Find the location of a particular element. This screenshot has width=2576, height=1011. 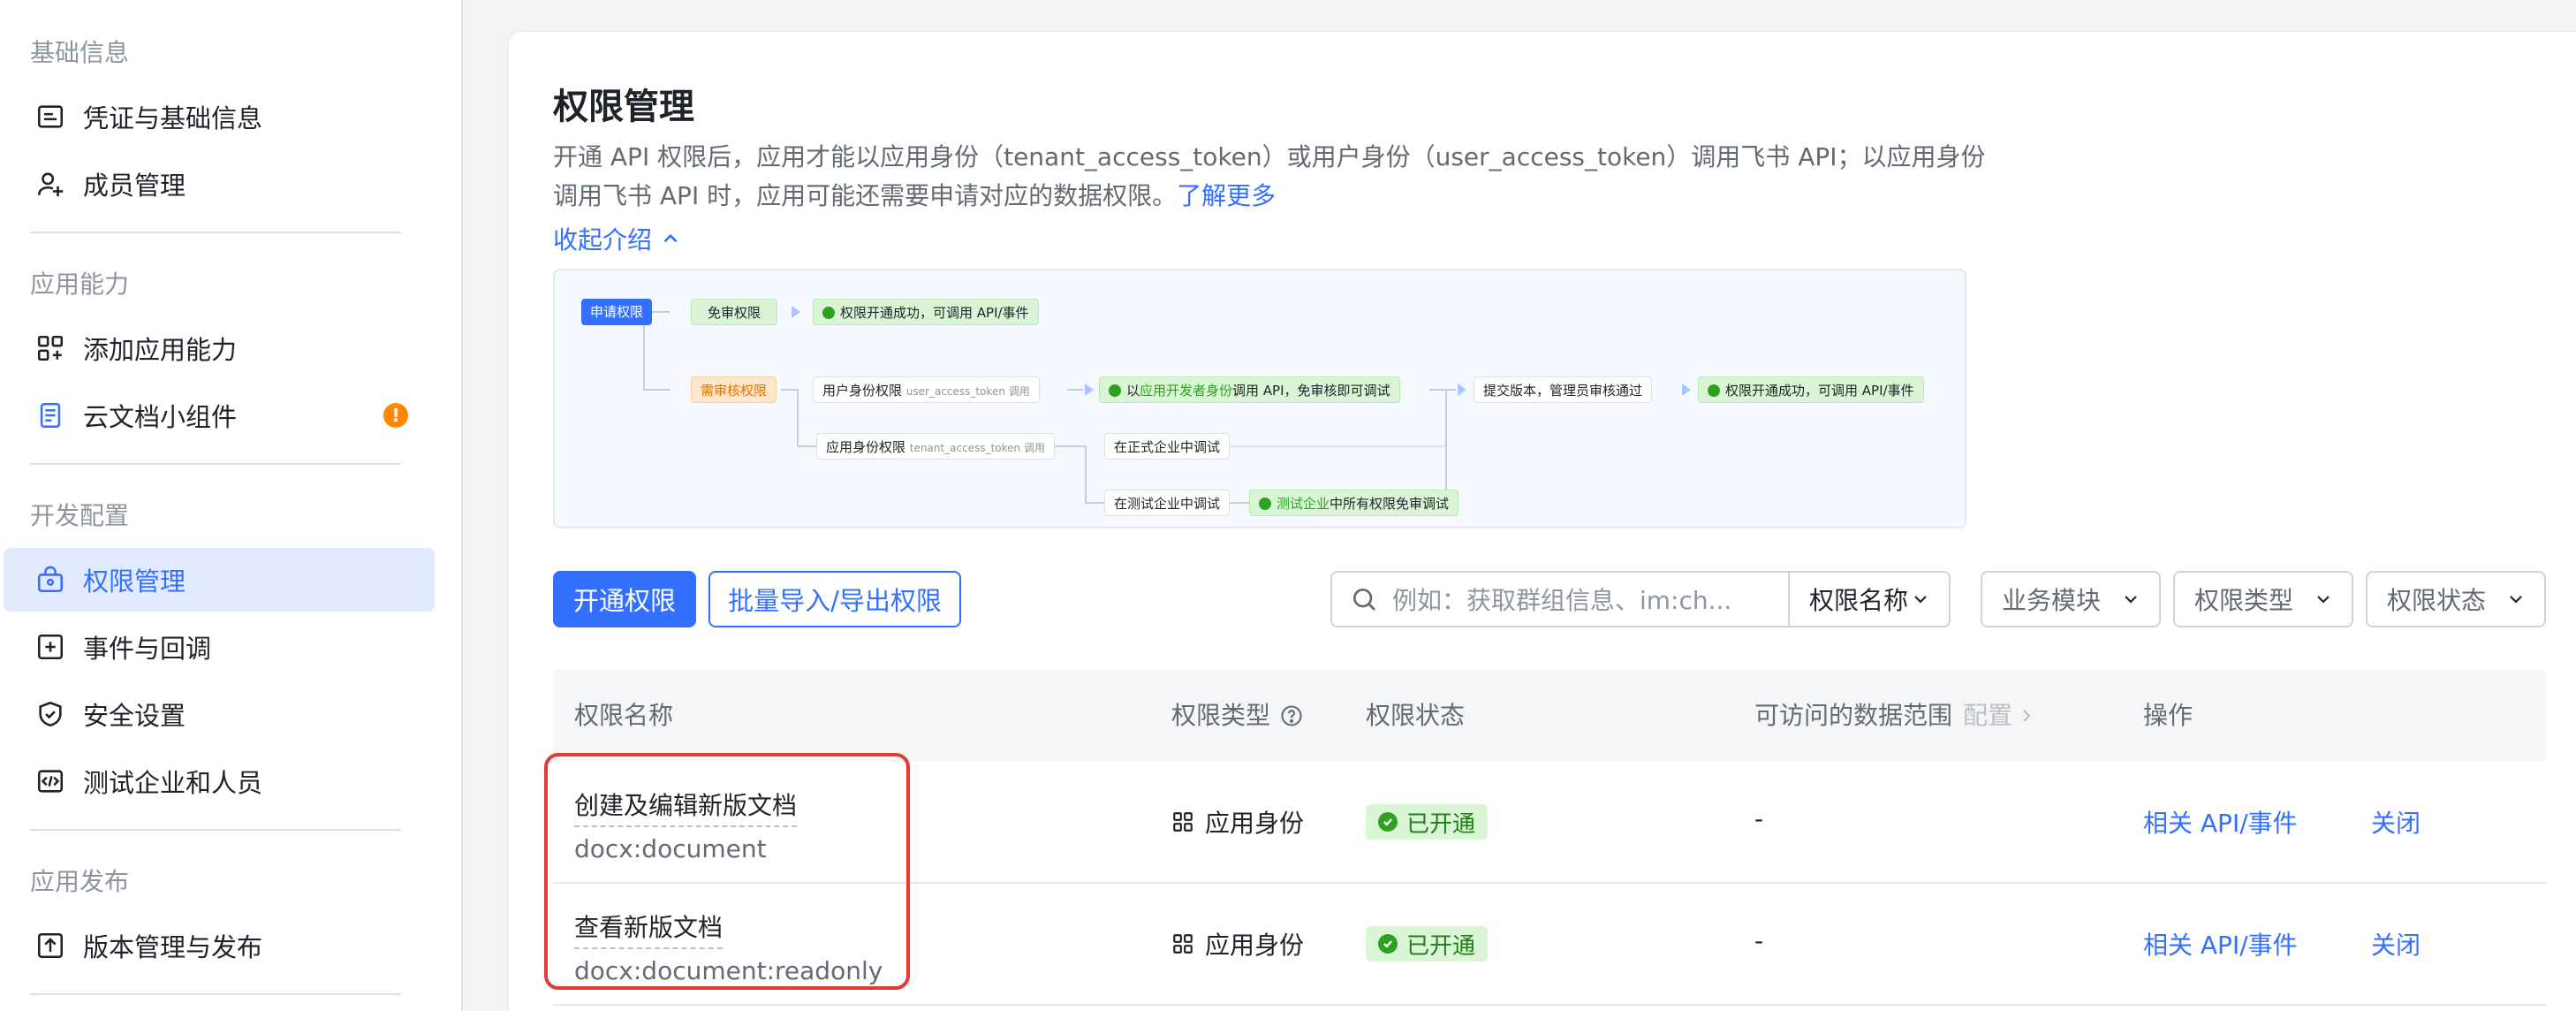

sidebar-item-members: 成员管理 is located at coordinates (220, 184).